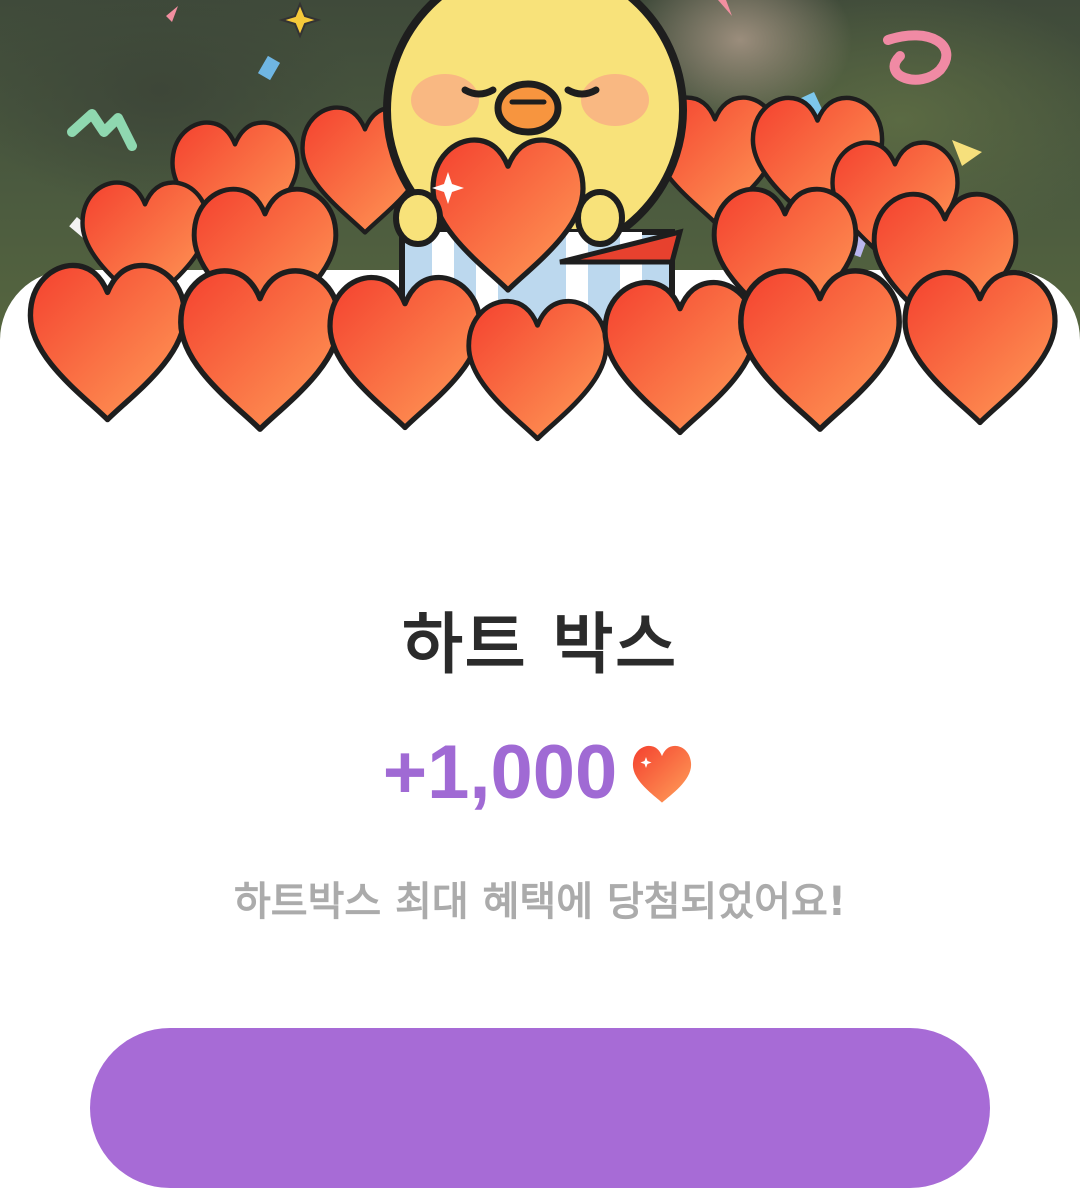  I want to click on reward-title: 하트 박스, so click(540, 644).